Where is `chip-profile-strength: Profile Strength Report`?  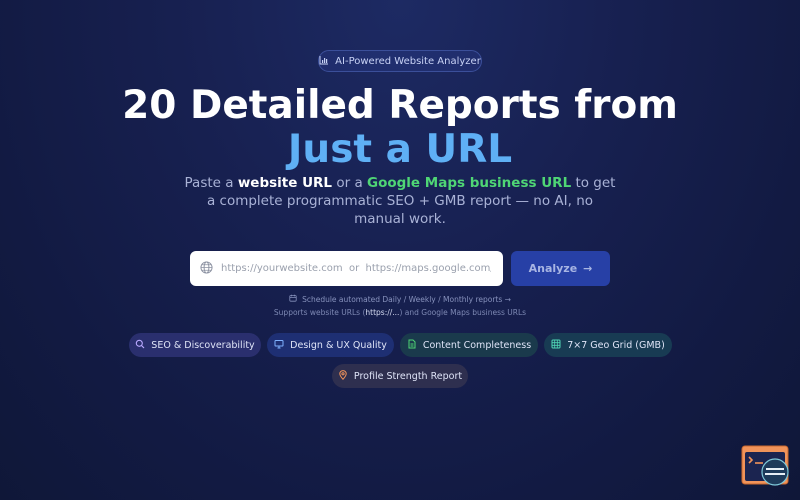 chip-profile-strength: Profile Strength Report is located at coordinates (400, 376).